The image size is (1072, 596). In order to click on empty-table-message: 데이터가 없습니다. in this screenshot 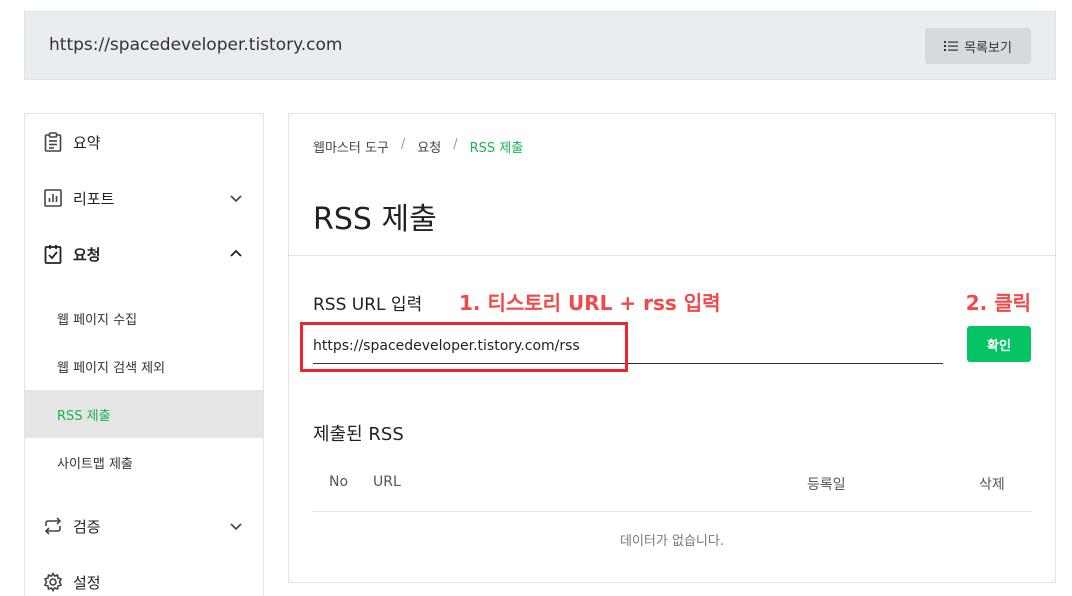, I will do `click(672, 541)`.